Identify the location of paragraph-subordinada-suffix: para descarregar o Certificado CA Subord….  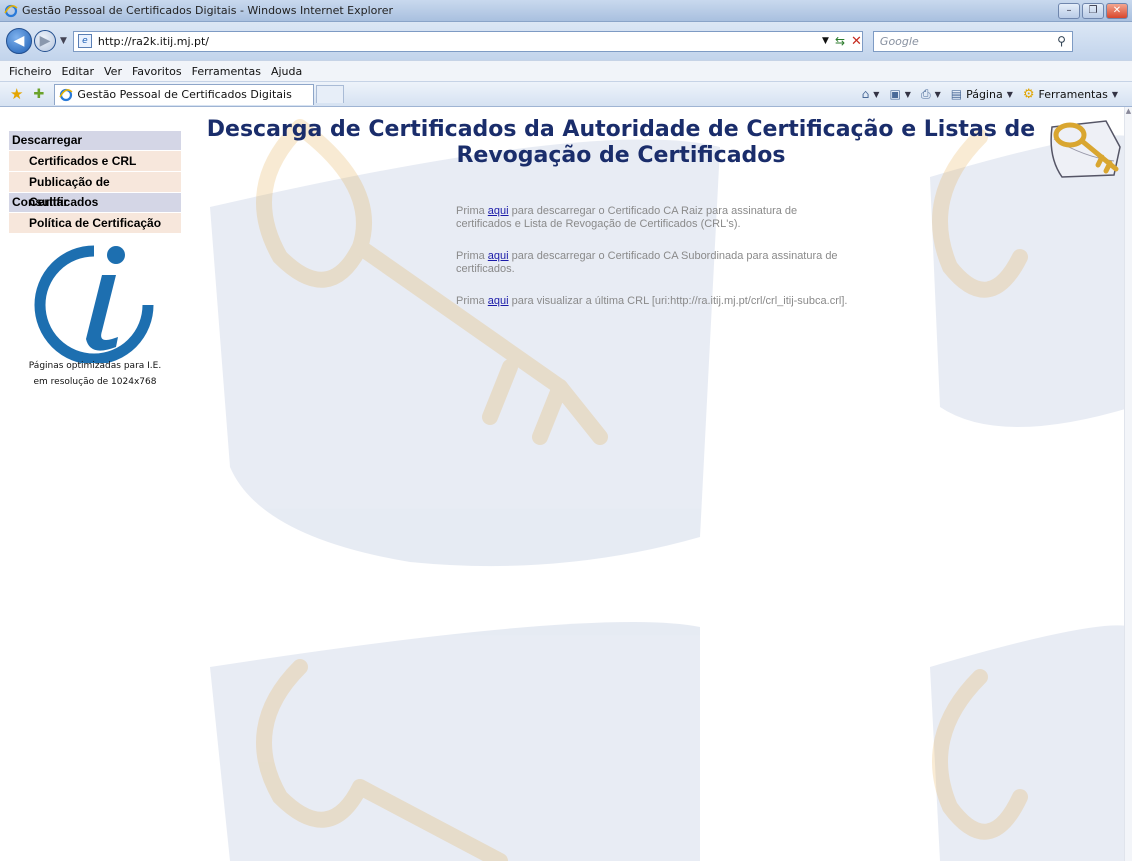
(647, 262).